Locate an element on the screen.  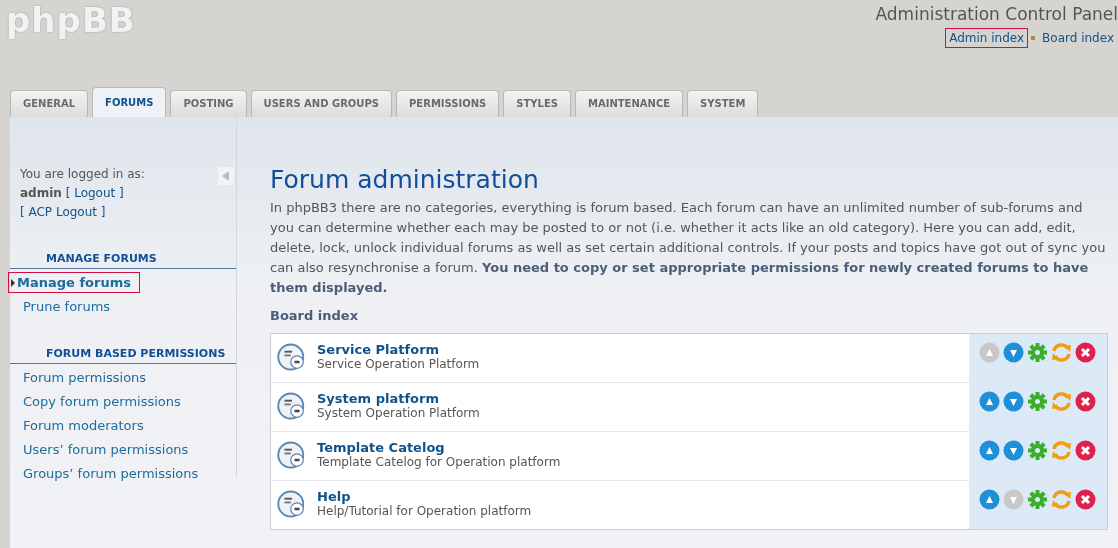
nav-tab: USERS AND GROUPS is located at coordinates (321, 103).